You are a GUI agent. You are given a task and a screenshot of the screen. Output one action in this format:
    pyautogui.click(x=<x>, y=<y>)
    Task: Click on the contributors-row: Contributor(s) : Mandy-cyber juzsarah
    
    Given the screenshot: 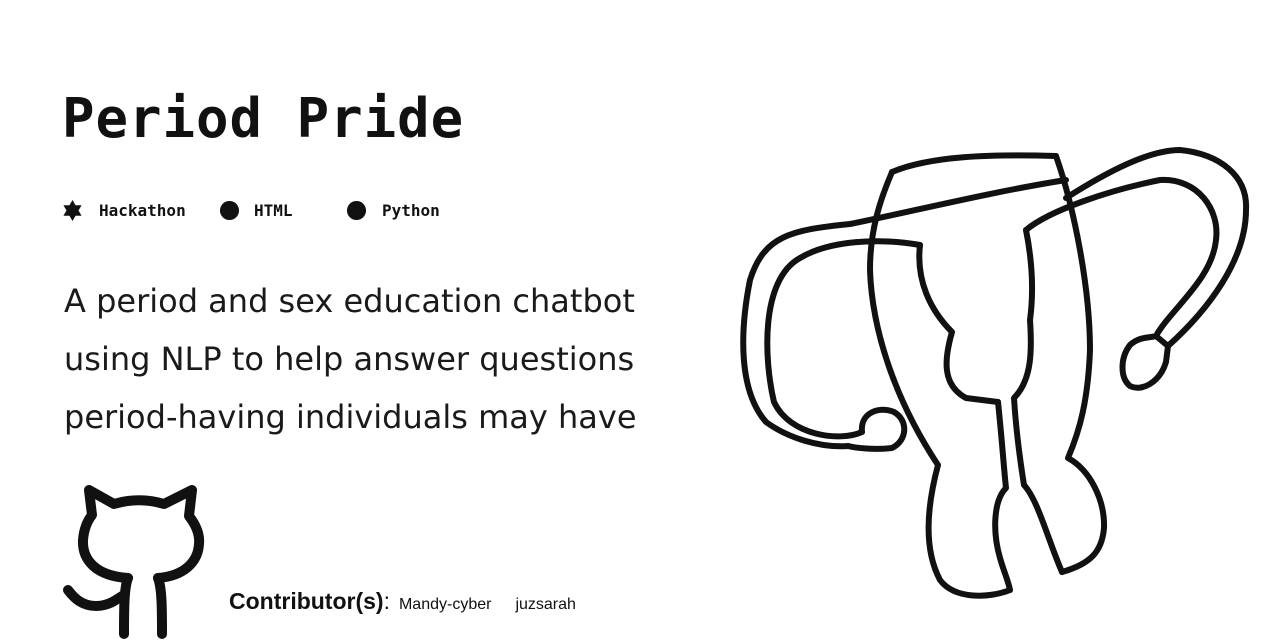 What is the action you would take?
    pyautogui.click(x=414, y=603)
    